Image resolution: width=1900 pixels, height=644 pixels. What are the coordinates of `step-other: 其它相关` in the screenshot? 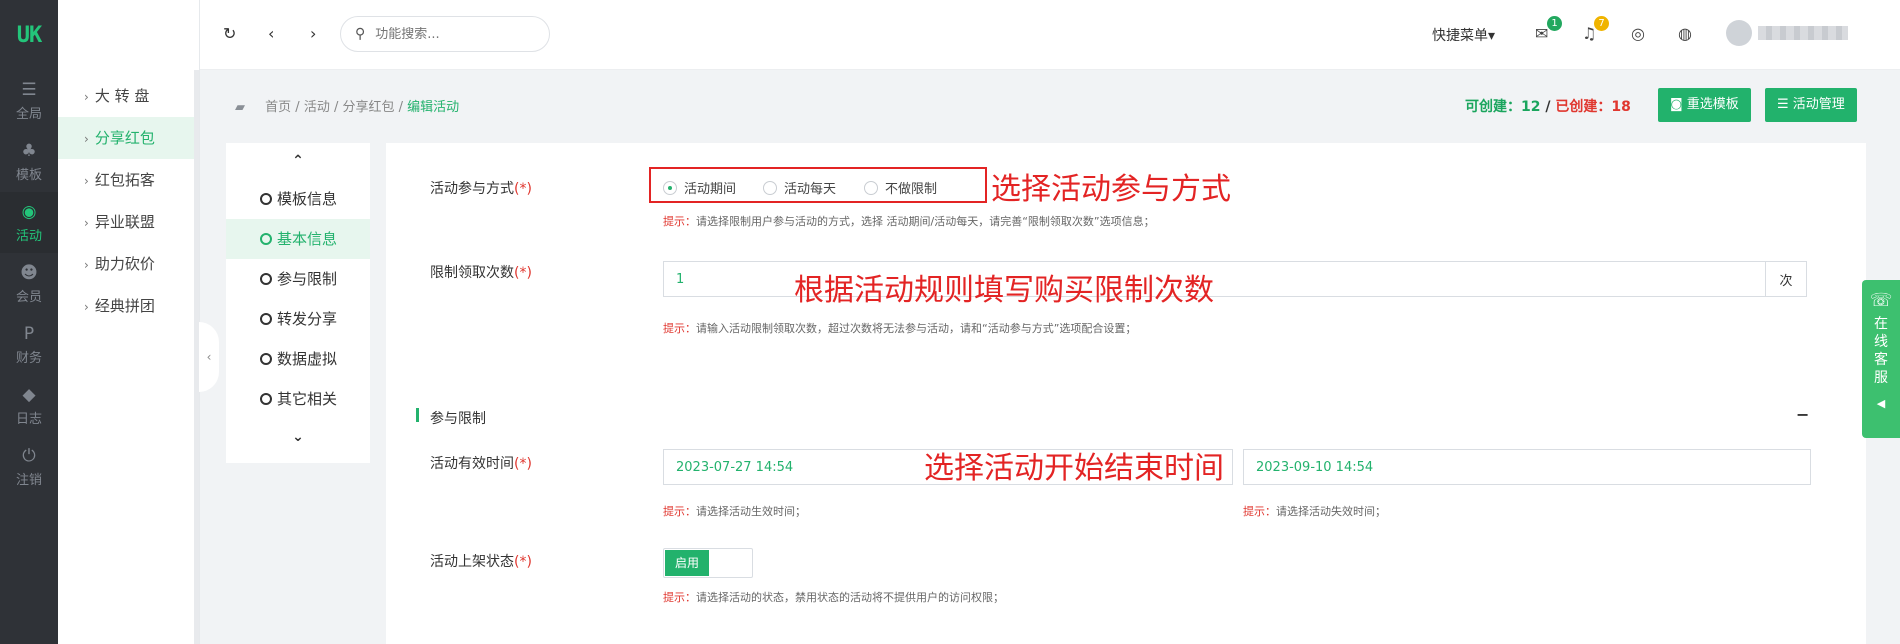 It's located at (298, 399).